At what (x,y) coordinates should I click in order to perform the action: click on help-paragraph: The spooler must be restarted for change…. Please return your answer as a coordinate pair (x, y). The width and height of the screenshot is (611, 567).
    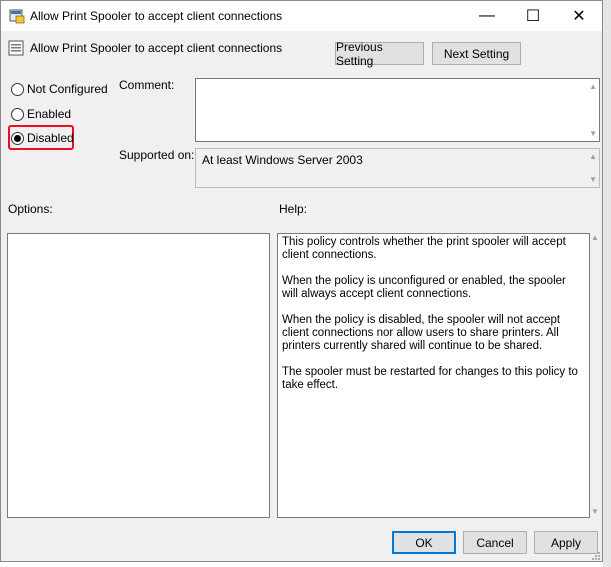
    Looking at the image, I should click on (430, 378).